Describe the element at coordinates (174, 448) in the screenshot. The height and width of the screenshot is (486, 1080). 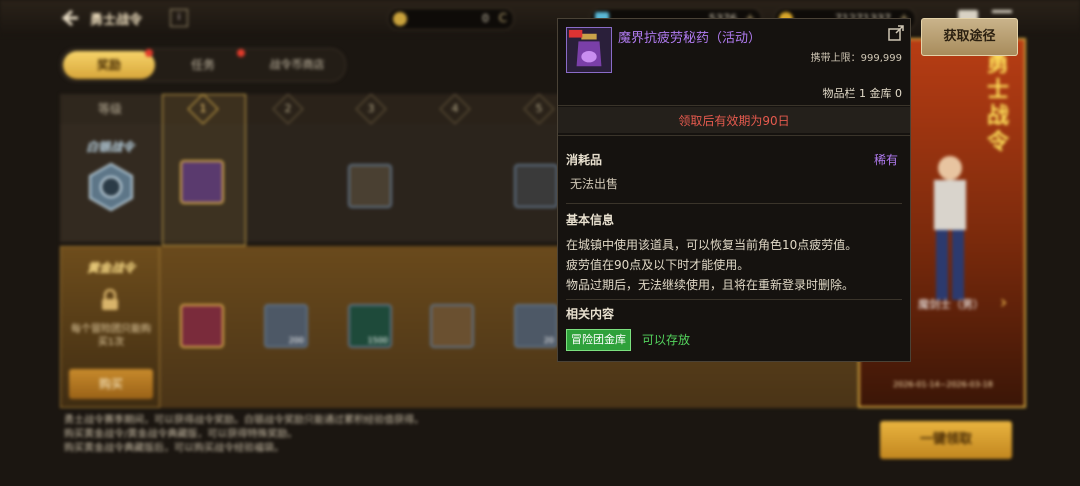
I see `description-line: 购买黄金战令典藏版后，可以购买战令经验福袋。` at that location.